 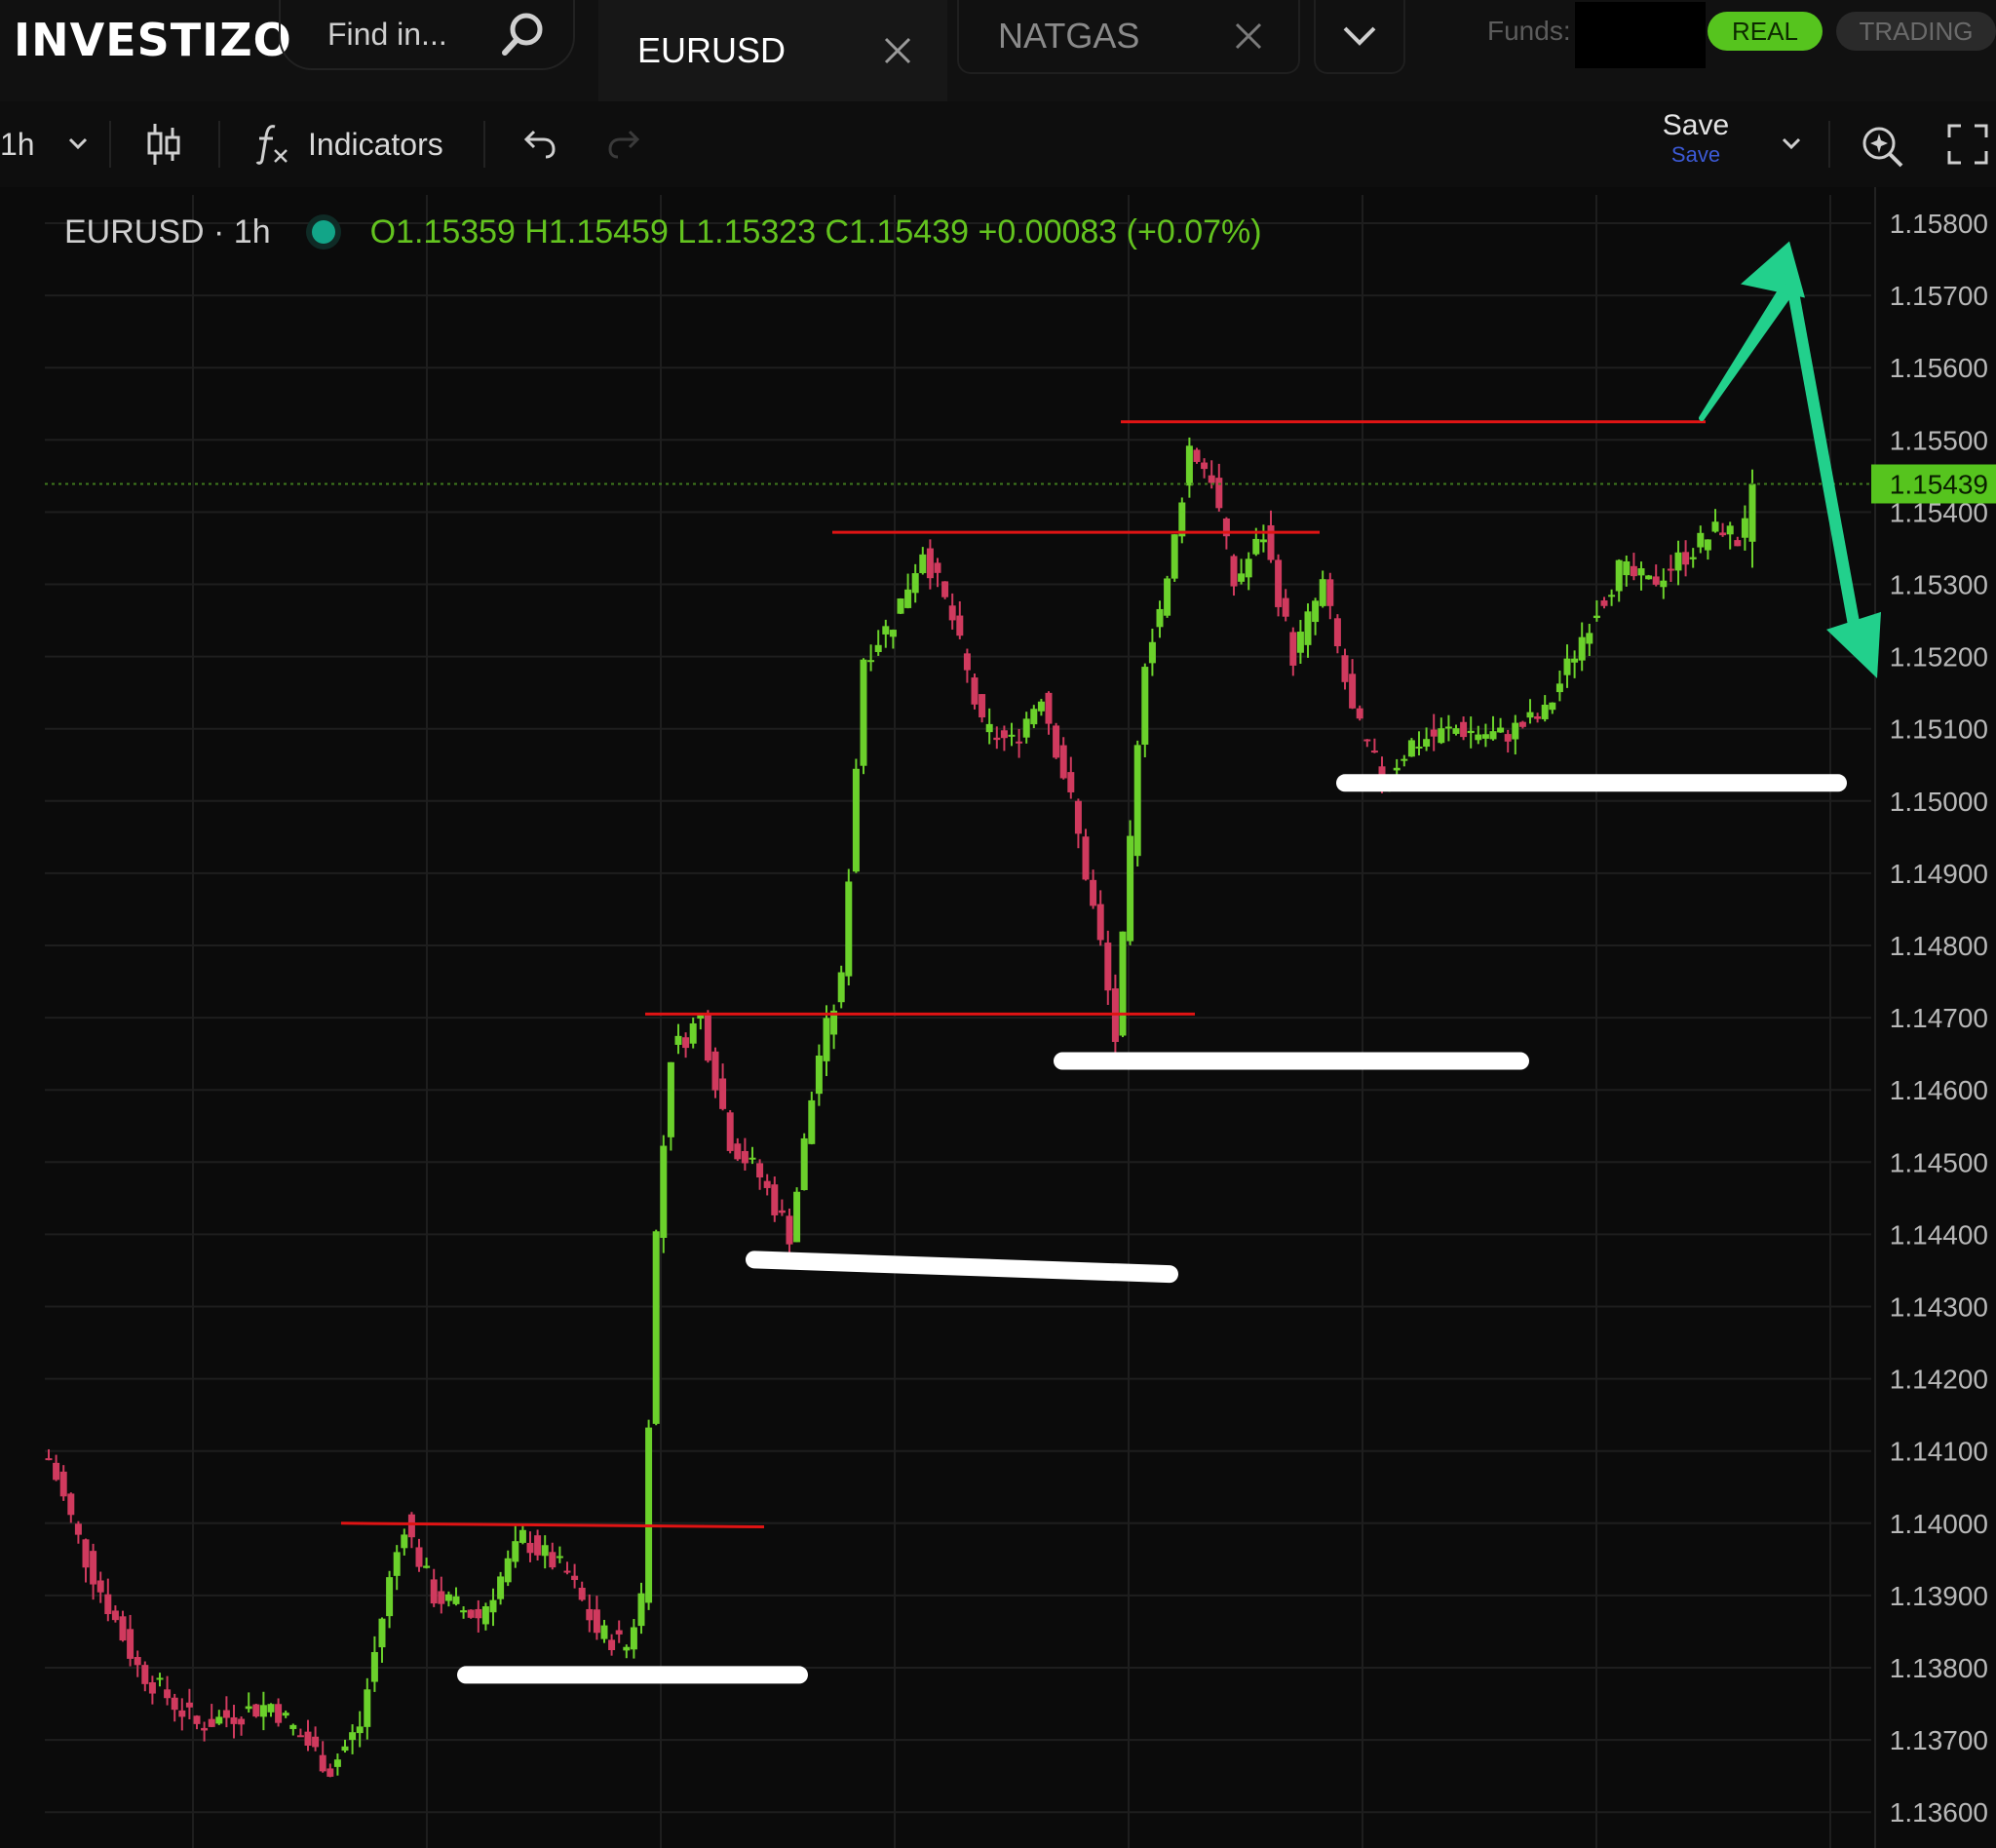 I want to click on tab-eurusd: EURUSD, so click(x=772, y=50).